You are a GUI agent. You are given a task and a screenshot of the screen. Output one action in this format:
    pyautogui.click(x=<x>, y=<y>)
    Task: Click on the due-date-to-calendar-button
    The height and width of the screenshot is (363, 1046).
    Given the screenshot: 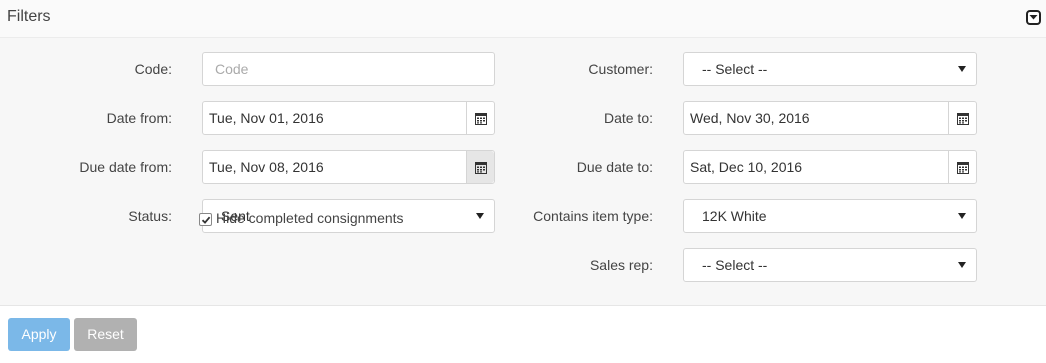 What is the action you would take?
    pyautogui.click(x=962, y=167)
    